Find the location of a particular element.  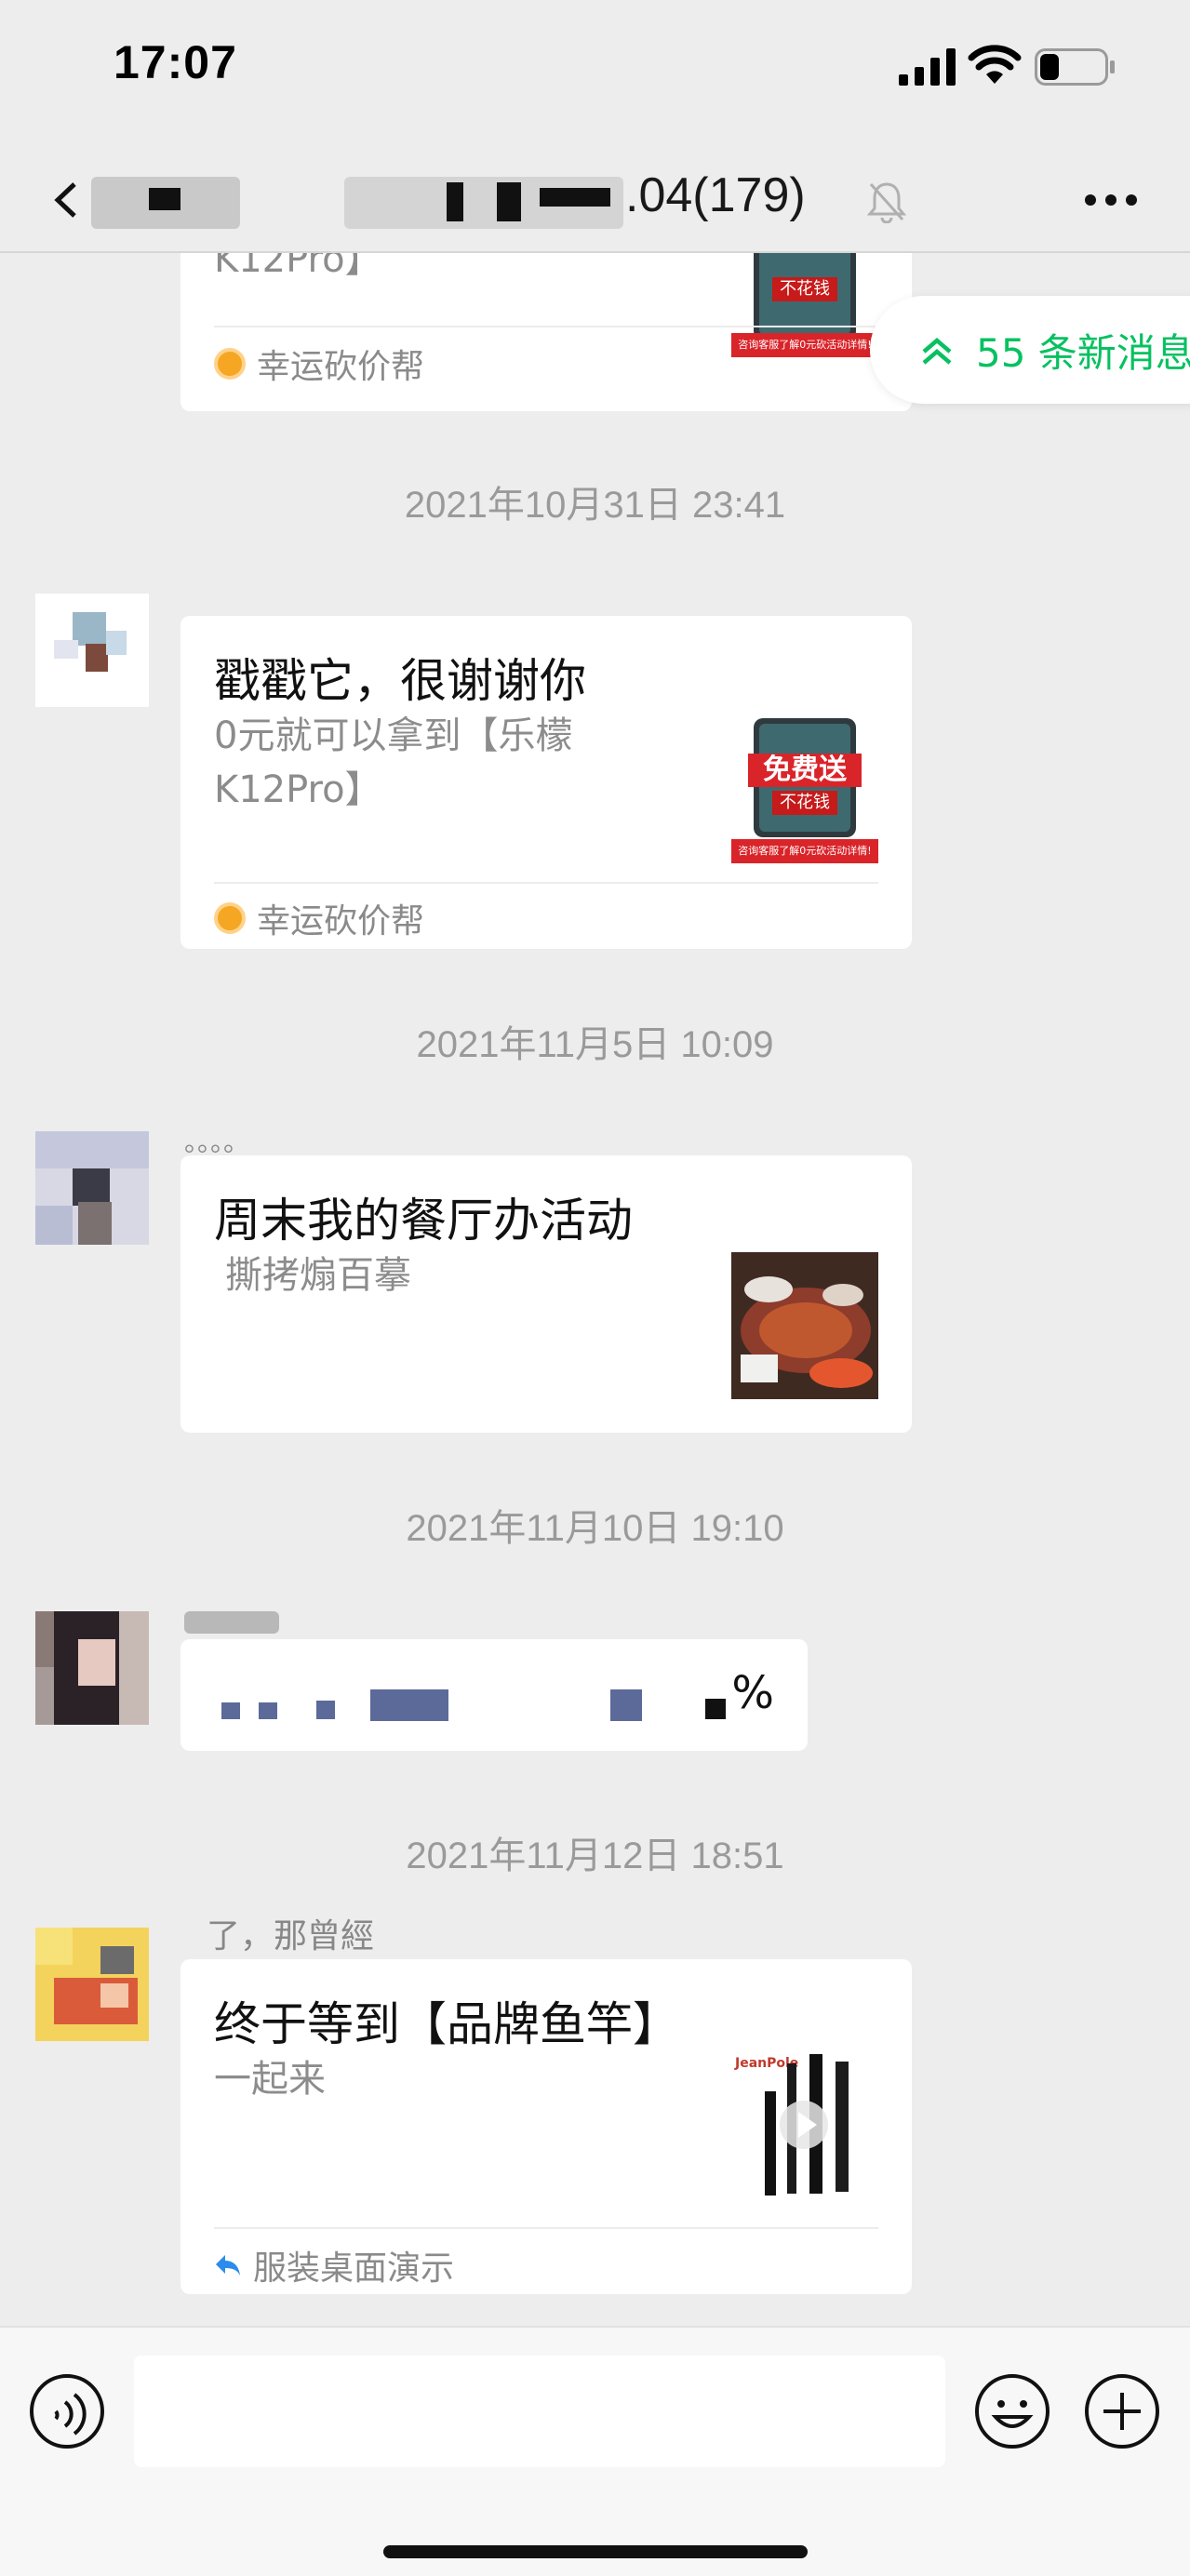

input-bar is located at coordinates (595, 2451).